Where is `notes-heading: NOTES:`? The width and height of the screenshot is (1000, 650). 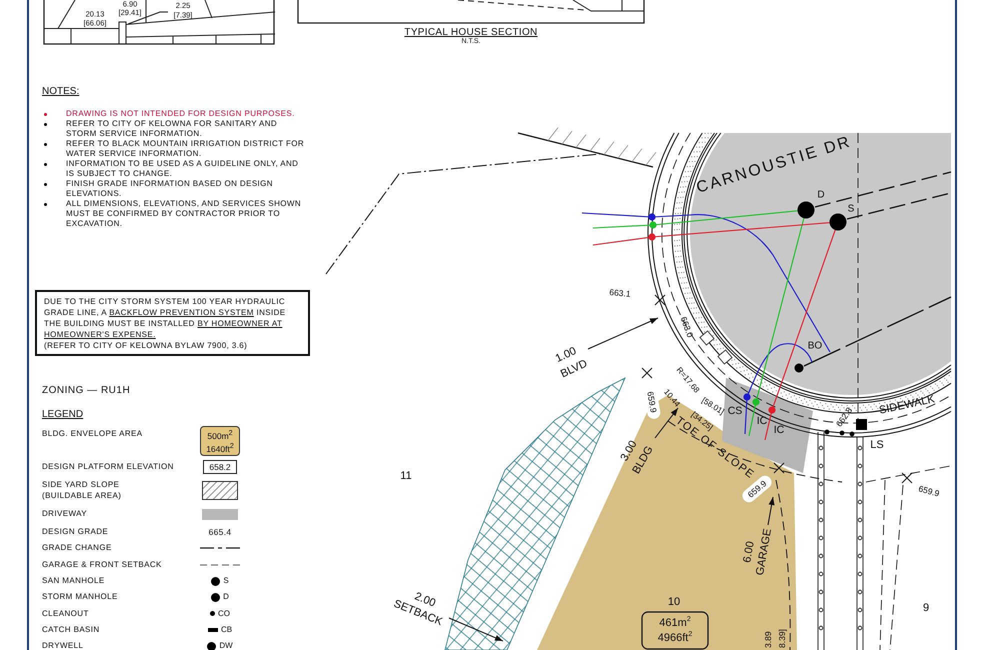
notes-heading: NOTES: is located at coordinates (61, 92).